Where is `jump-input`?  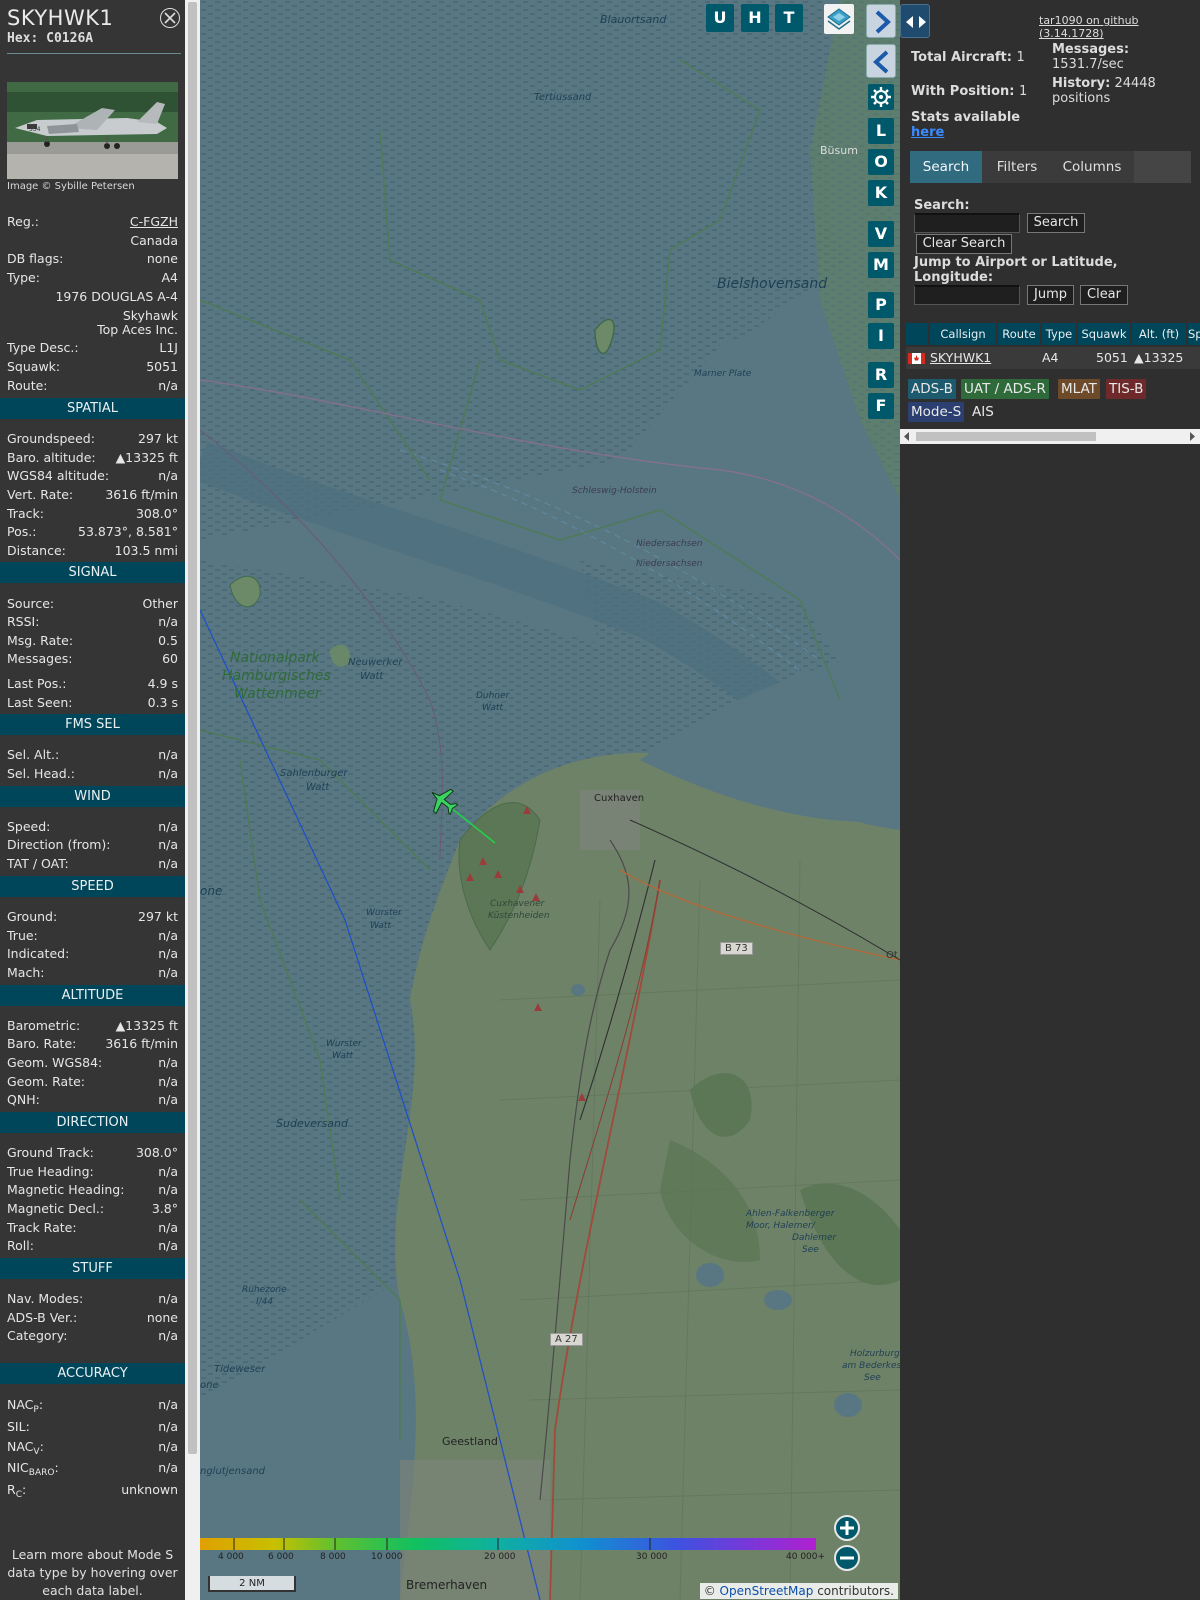
jump-input is located at coordinates (967, 295).